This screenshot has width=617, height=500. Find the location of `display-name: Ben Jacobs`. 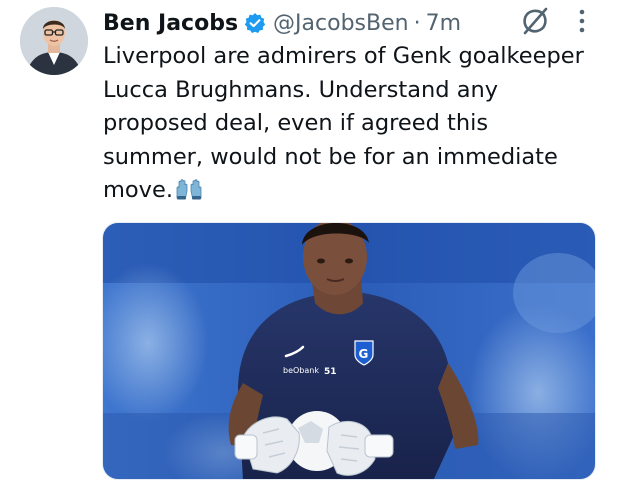

display-name: Ben Jacobs is located at coordinates (170, 23).